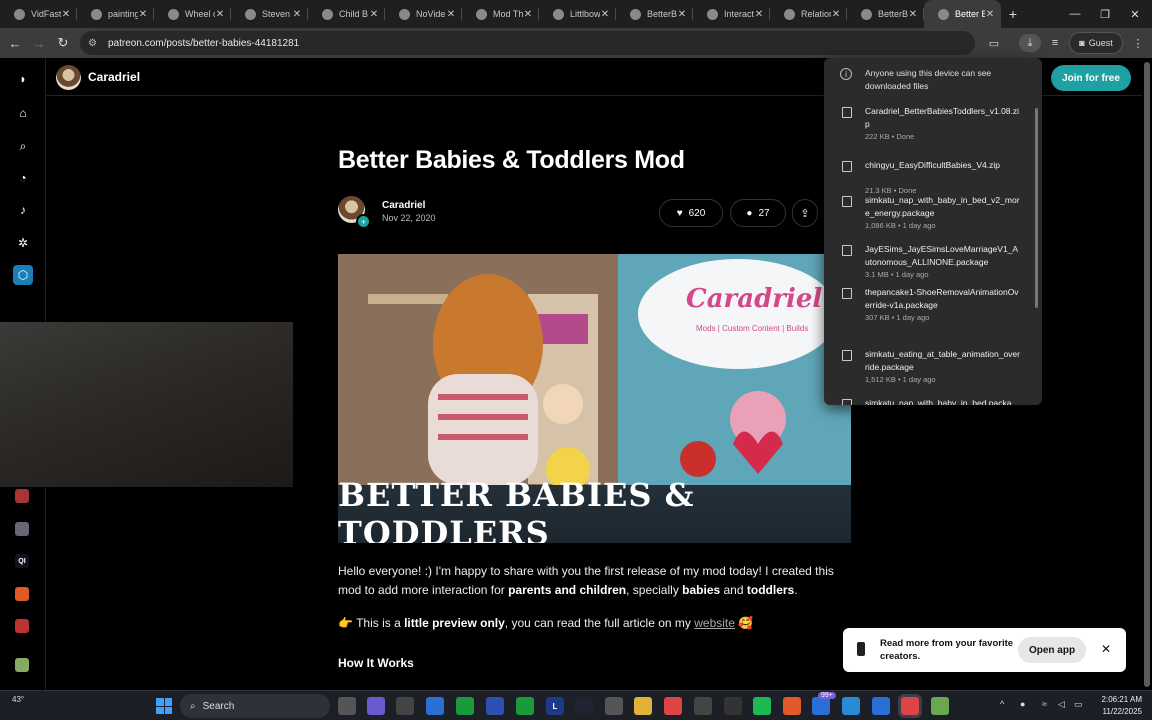 The image size is (1152, 720). I want to click on tab-6: Mod Th ✕, so click(500, 14).